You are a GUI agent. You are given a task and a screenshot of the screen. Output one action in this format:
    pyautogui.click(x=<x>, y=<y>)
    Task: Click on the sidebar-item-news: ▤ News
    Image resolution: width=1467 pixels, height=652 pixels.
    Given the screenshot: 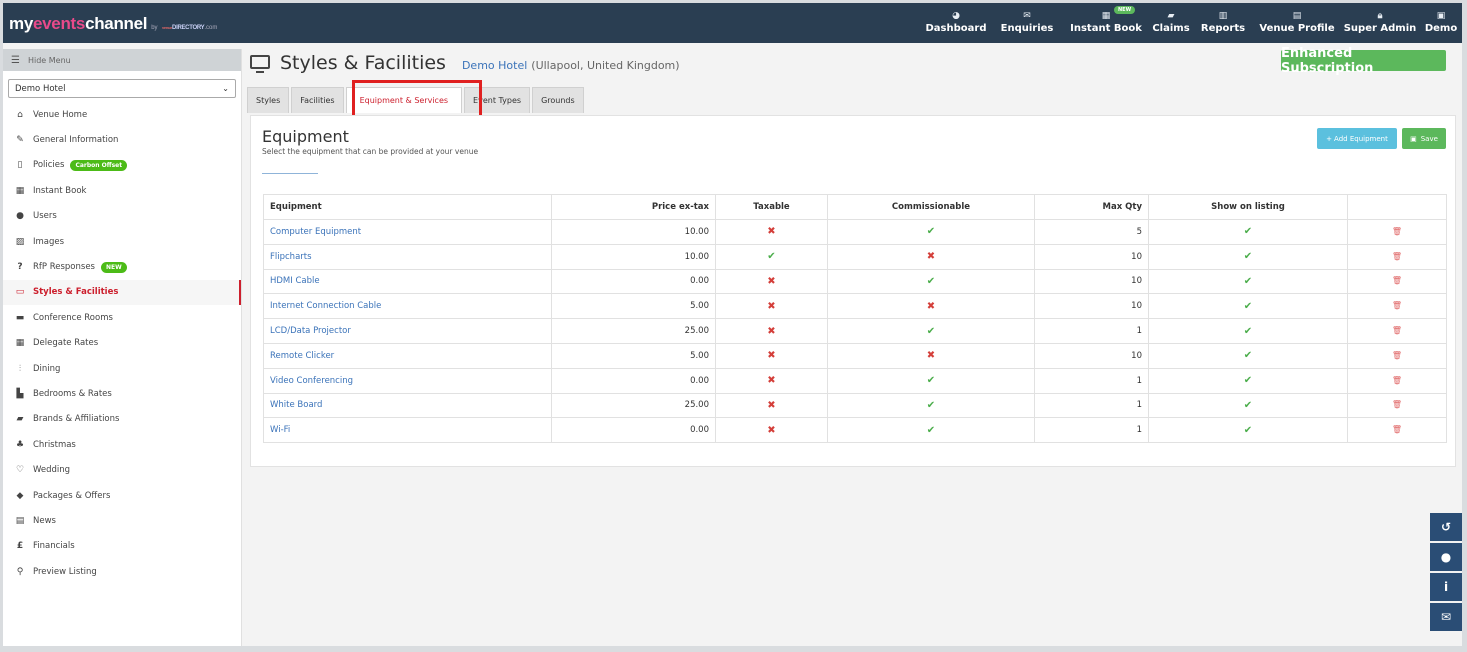 What is the action you would take?
    pyautogui.click(x=122, y=520)
    